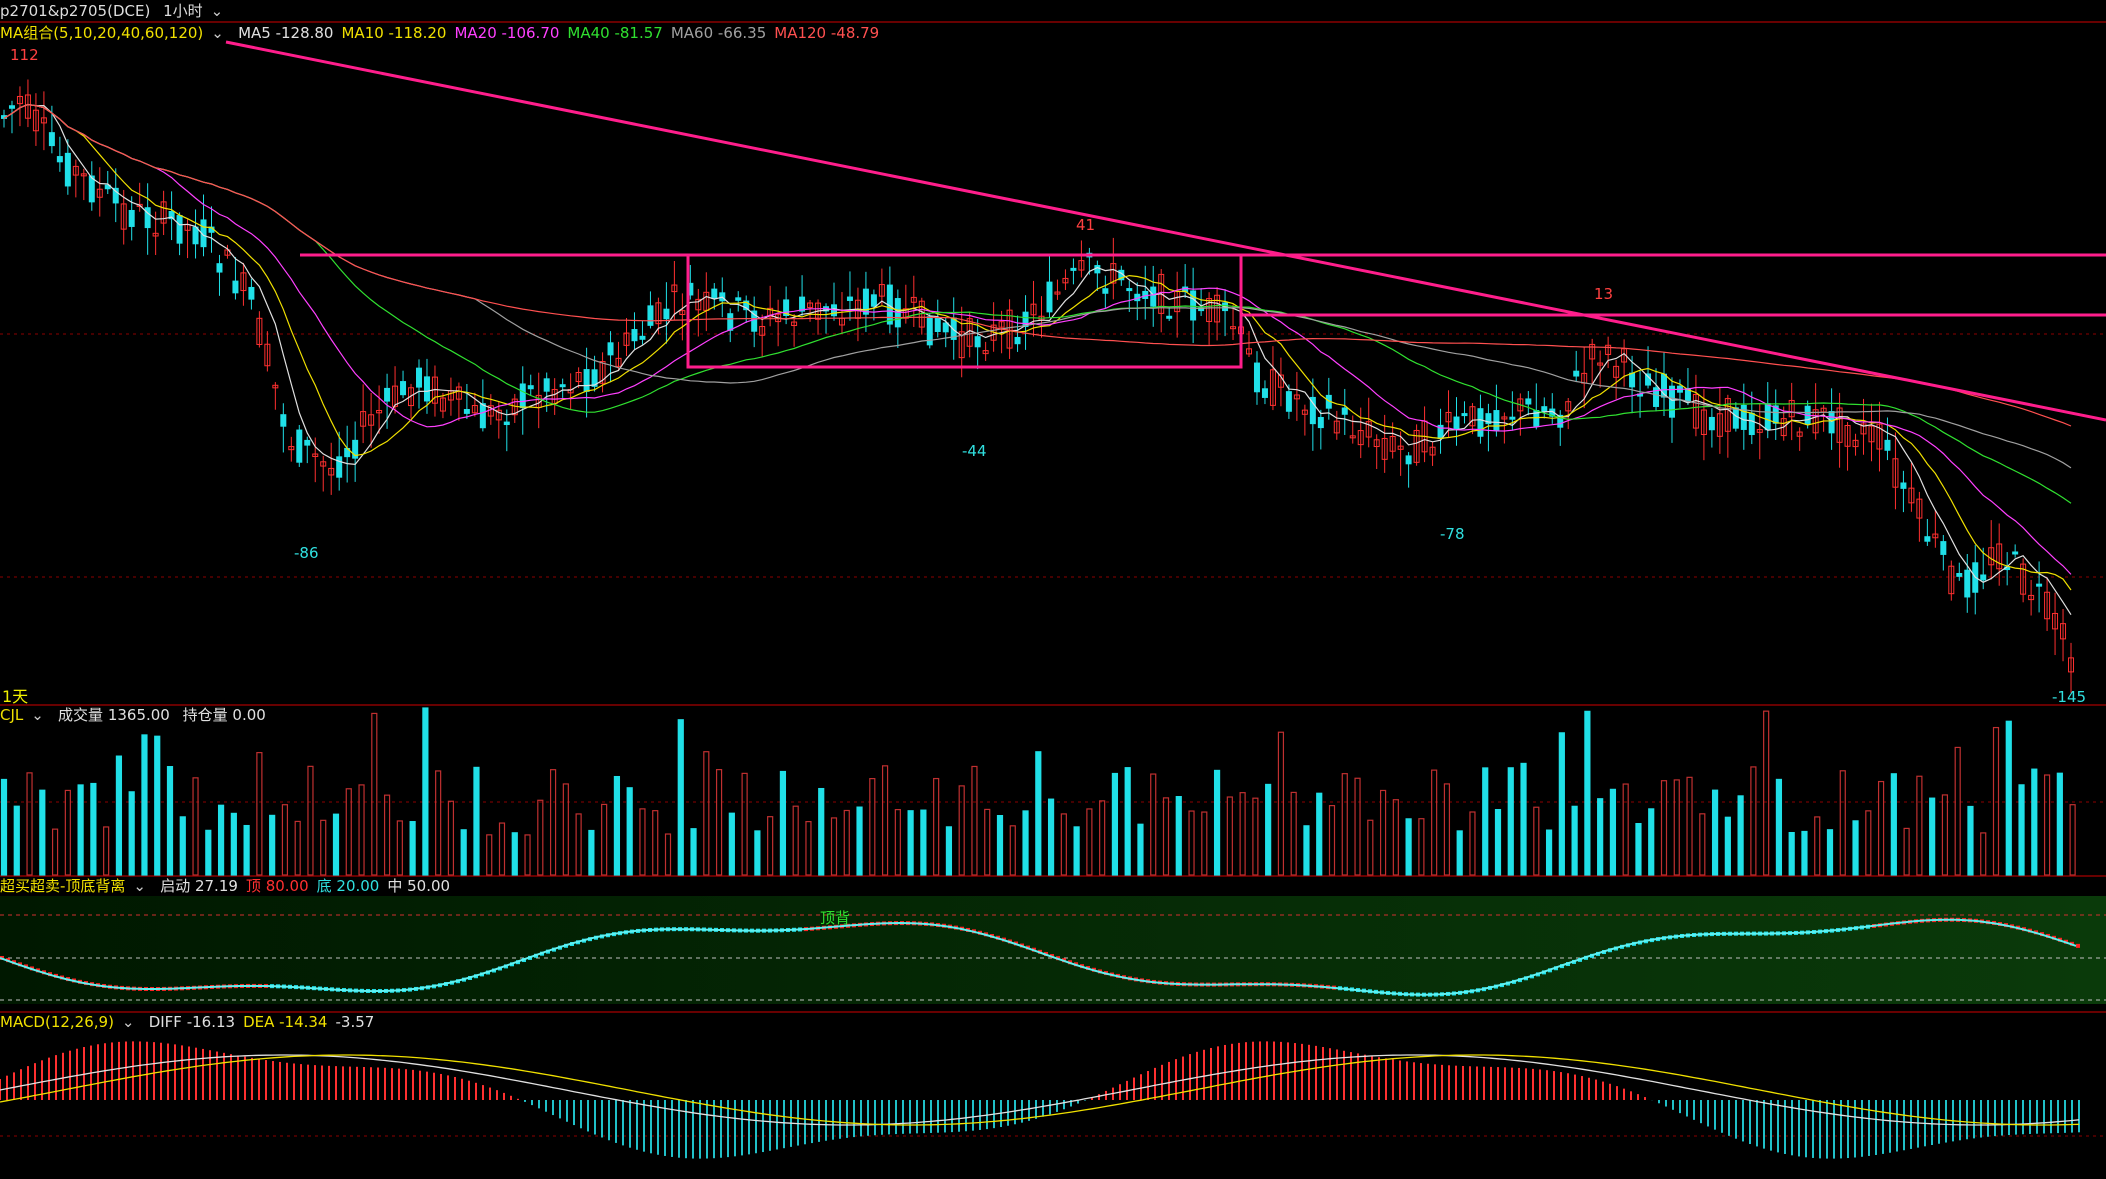  What do you see at coordinates (974, 451) in the screenshot?
I see `low-label-44: -44` at bounding box center [974, 451].